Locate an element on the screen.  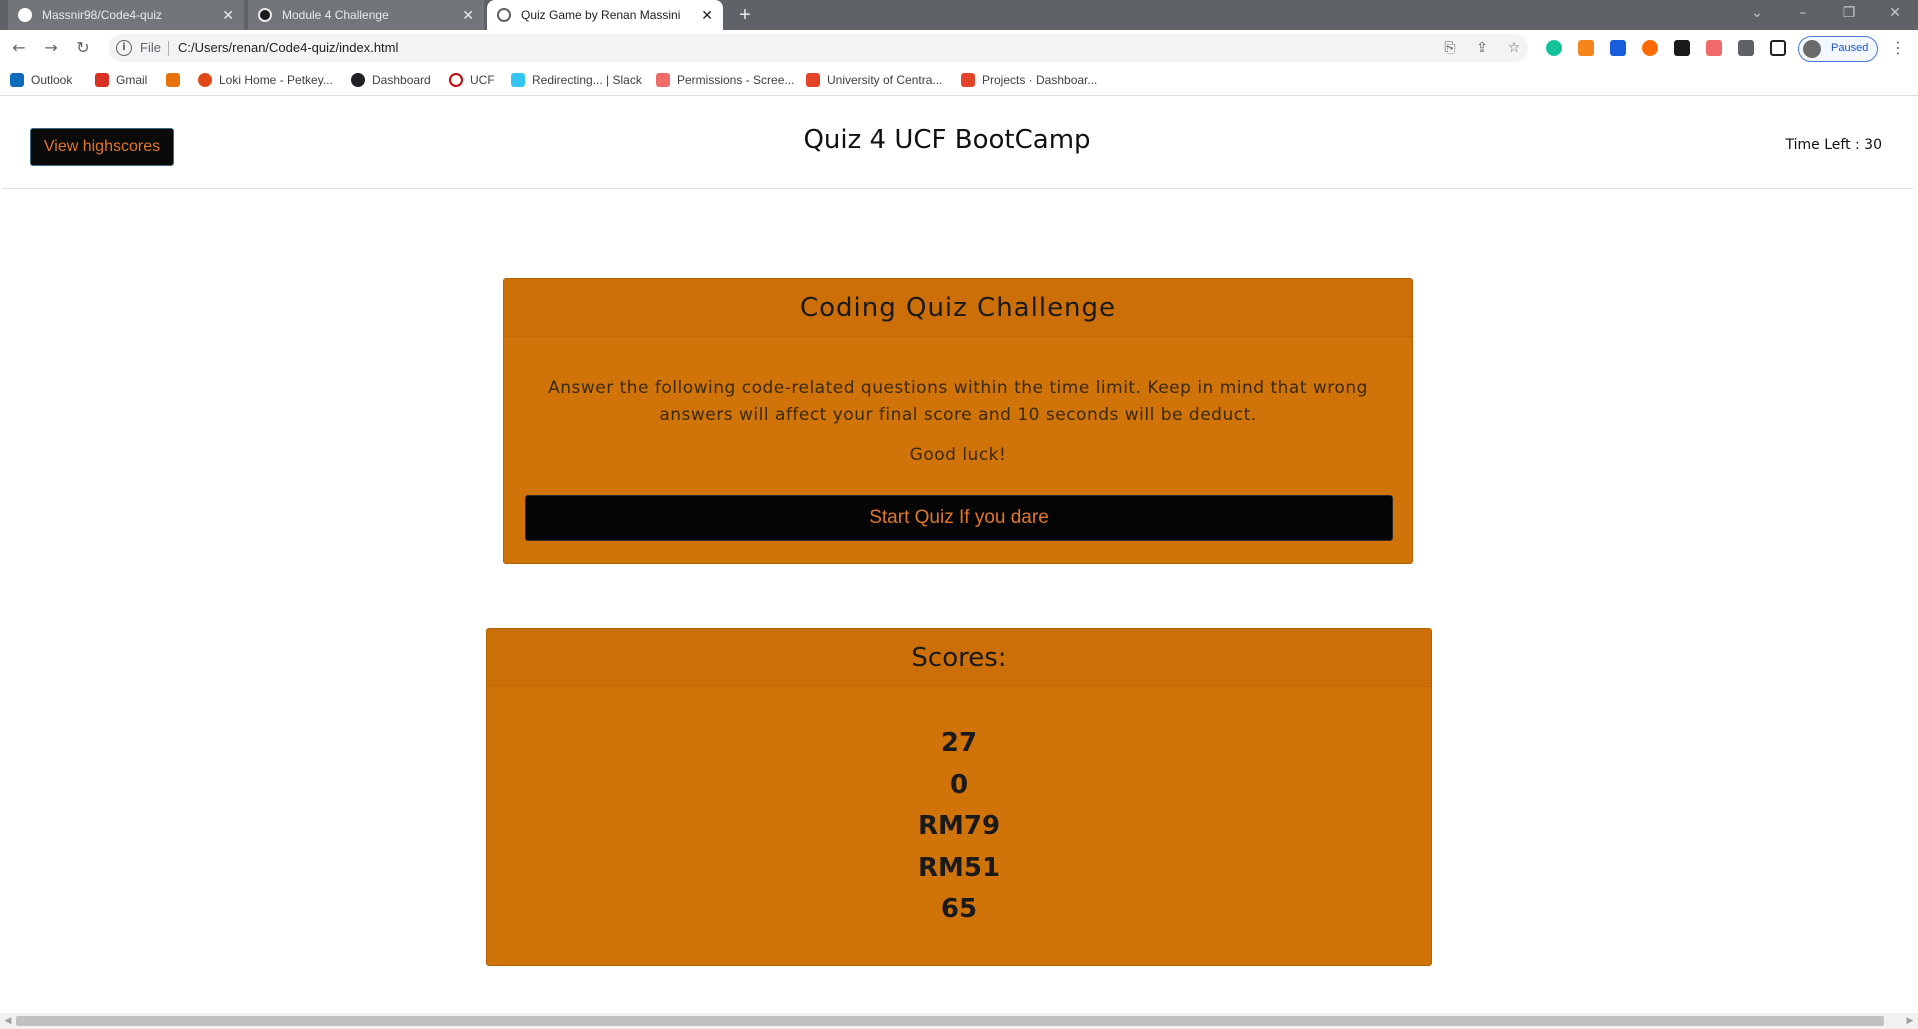
score-item: 0 is located at coordinates (959, 784).